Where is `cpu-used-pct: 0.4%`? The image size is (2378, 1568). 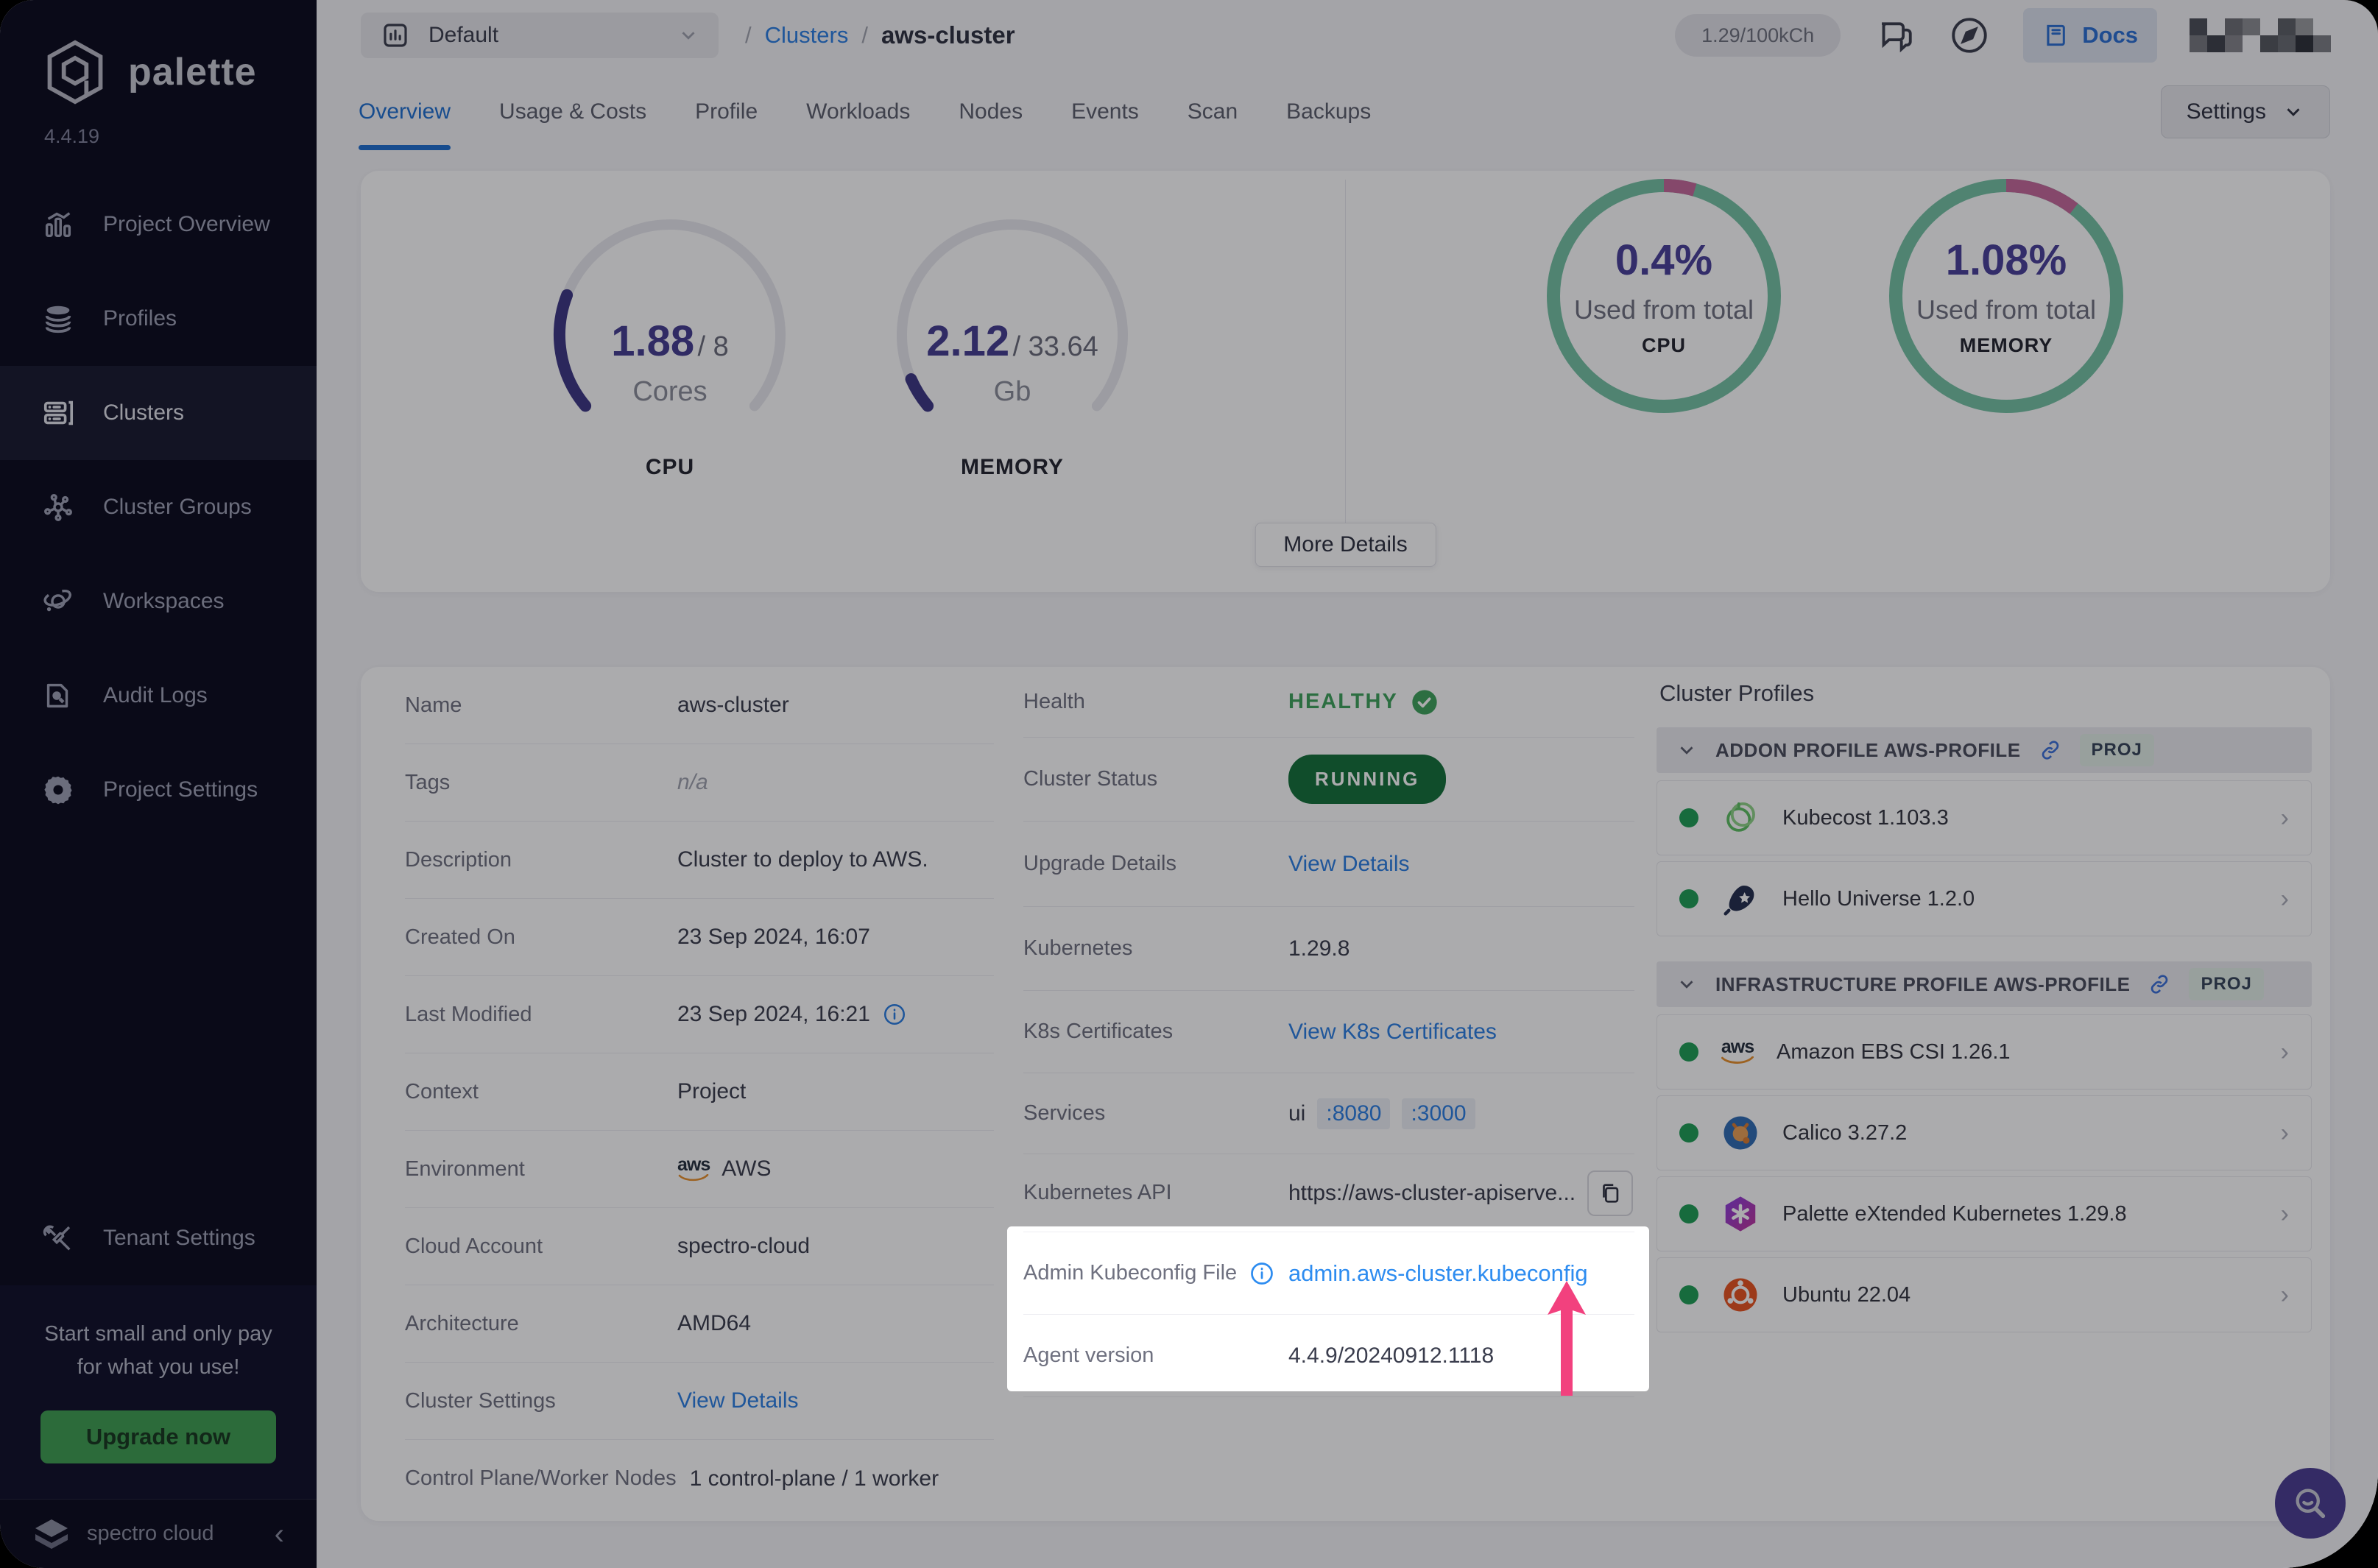
cpu-used-pct: 0.4% is located at coordinates (1664, 260).